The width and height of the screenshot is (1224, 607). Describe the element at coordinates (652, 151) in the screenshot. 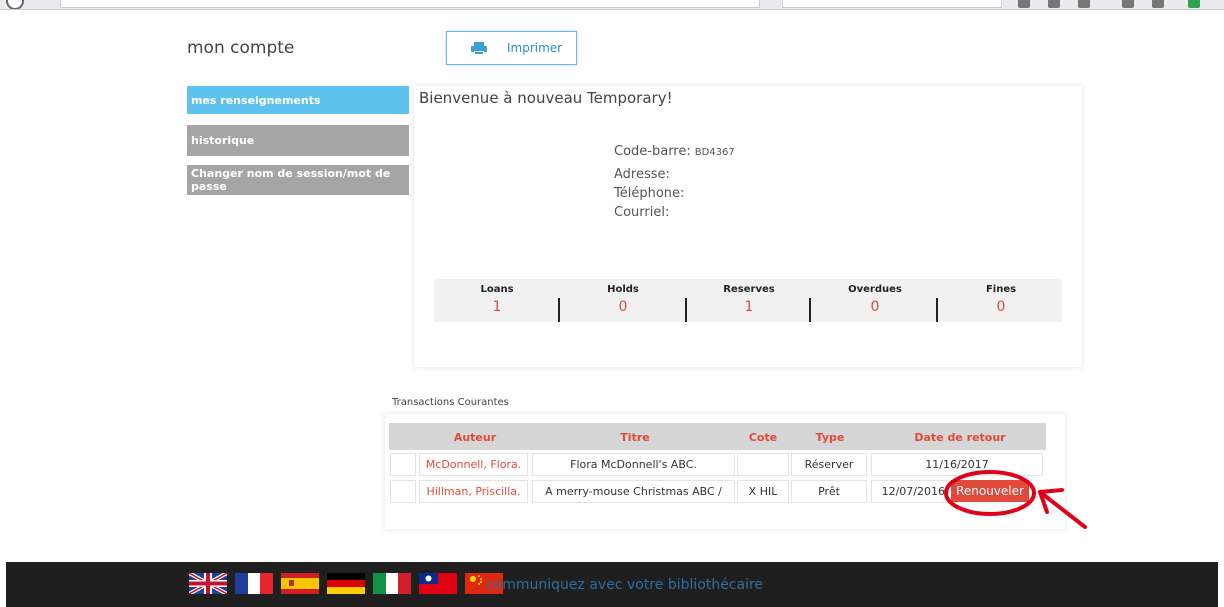

I see `barcode-label: Code-barre:` at that location.